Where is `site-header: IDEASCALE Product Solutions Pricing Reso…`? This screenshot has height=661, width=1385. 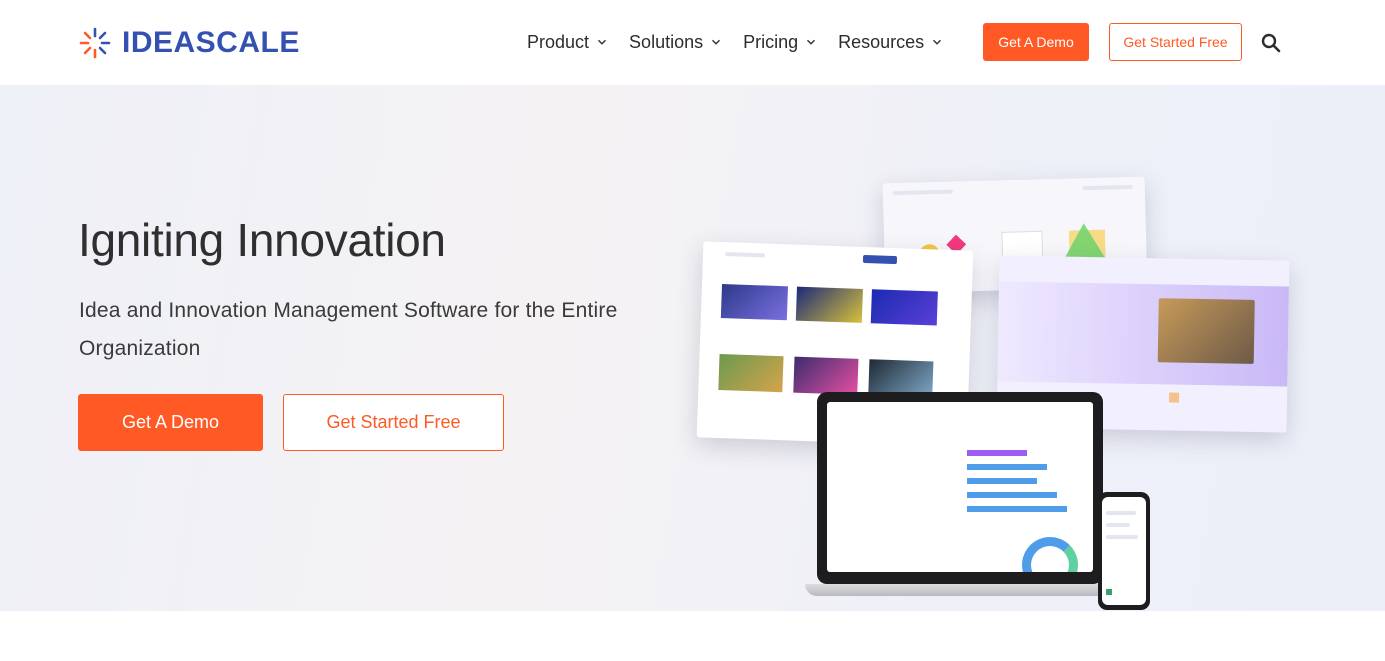 site-header: IDEASCALE Product Solutions Pricing Reso… is located at coordinates (692, 42).